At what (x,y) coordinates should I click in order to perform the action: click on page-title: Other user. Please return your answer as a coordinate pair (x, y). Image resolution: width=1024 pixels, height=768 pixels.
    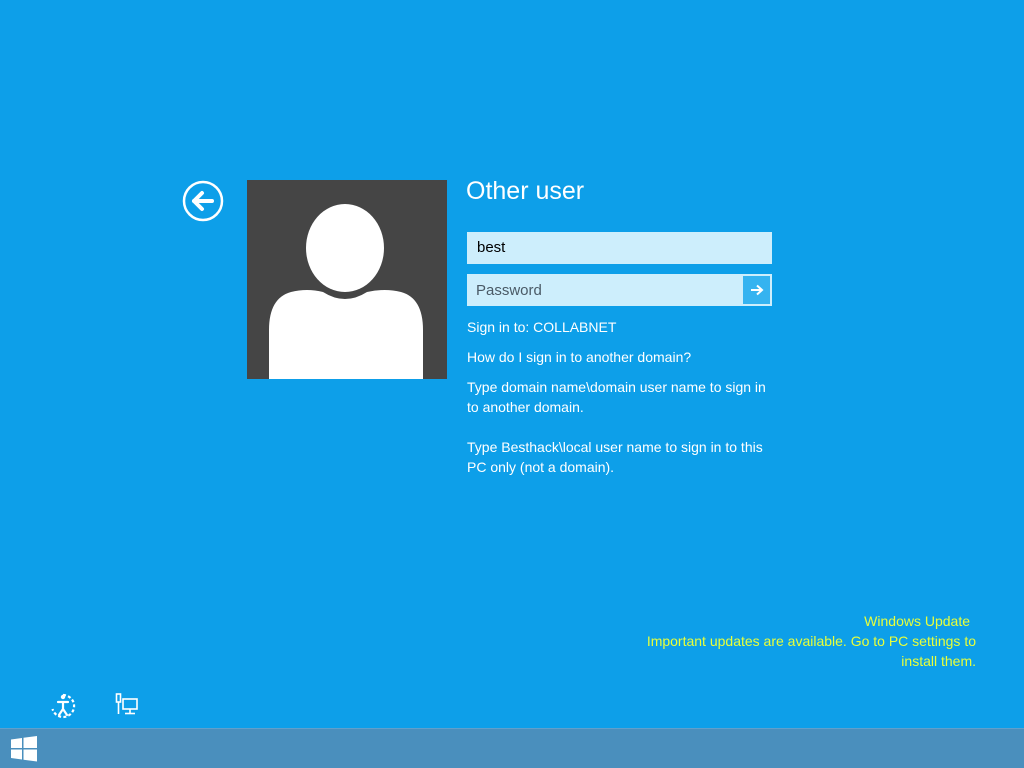
    Looking at the image, I should click on (525, 191).